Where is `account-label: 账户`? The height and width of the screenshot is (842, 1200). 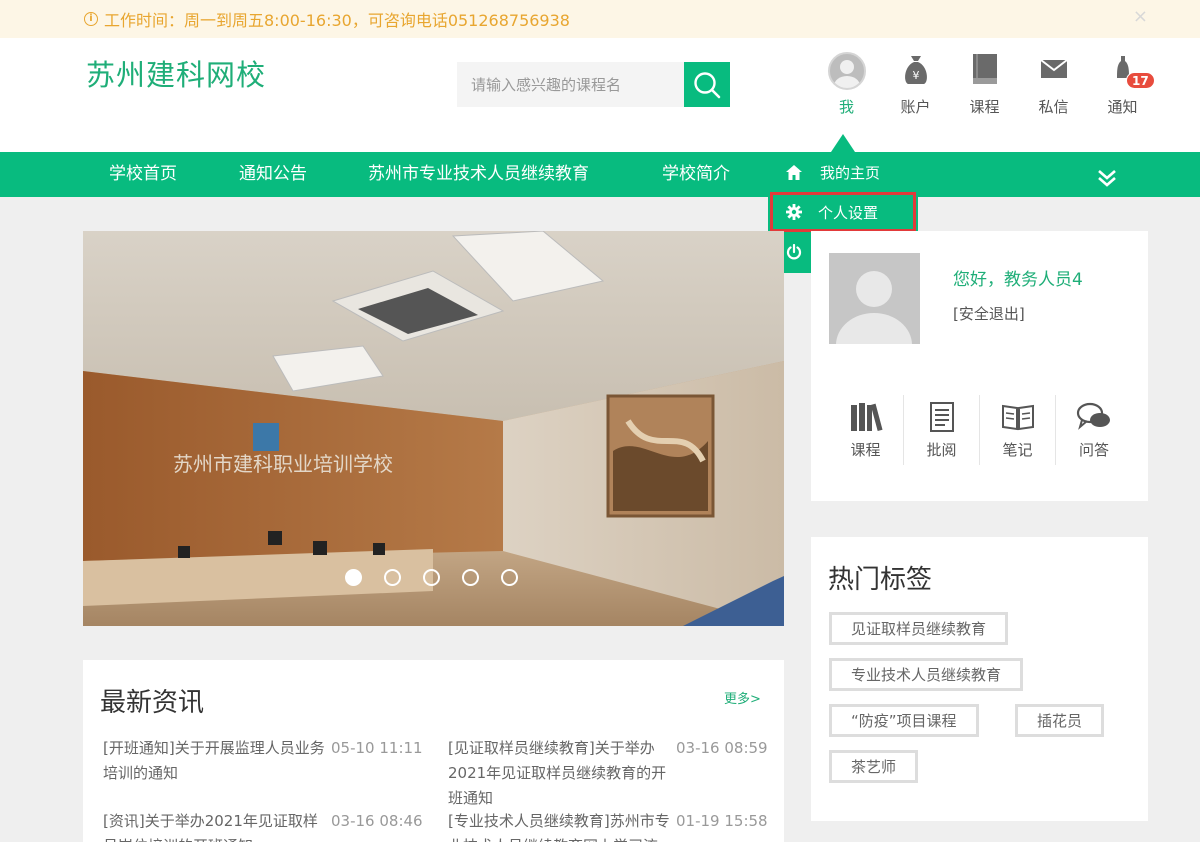 account-label: 账户 is located at coordinates (915, 107).